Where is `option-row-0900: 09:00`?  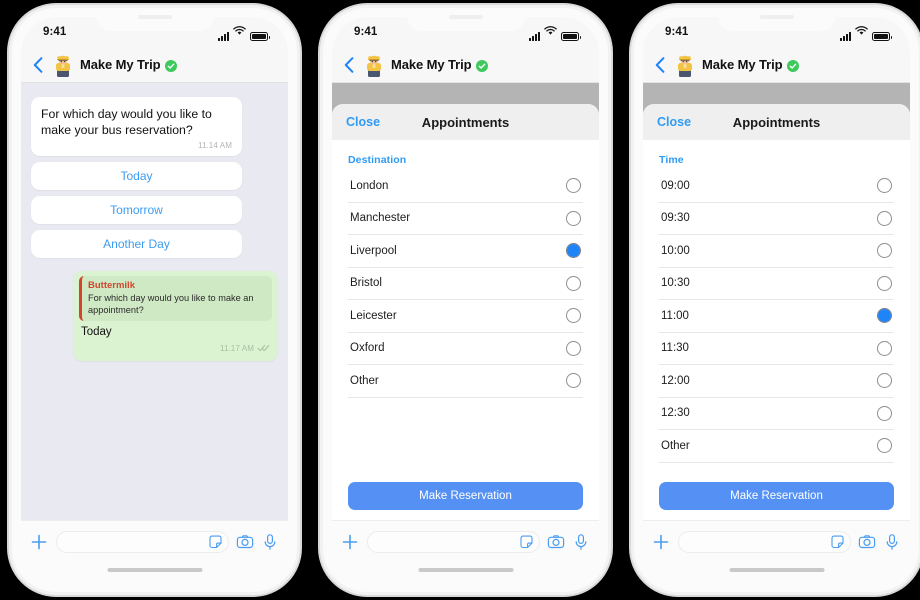 option-row-0900: 09:00 is located at coordinates (776, 186).